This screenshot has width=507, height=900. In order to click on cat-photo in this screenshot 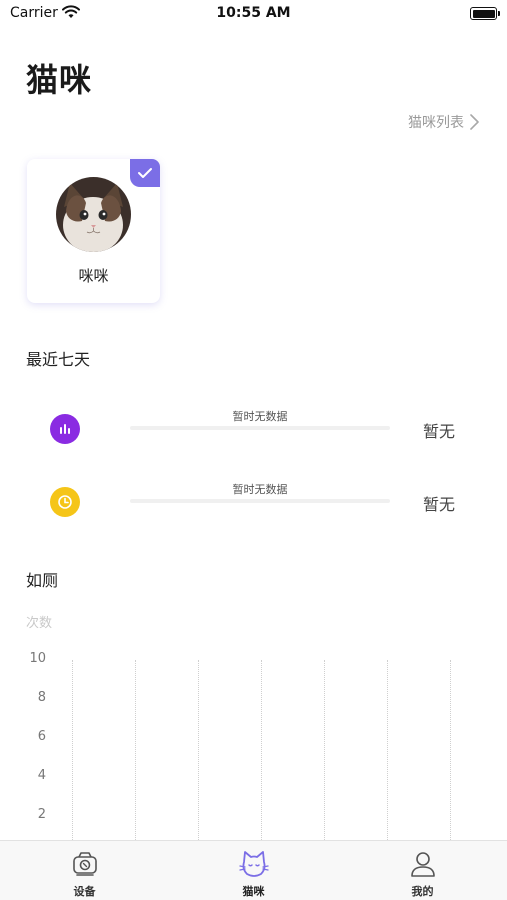, I will do `click(93, 214)`.